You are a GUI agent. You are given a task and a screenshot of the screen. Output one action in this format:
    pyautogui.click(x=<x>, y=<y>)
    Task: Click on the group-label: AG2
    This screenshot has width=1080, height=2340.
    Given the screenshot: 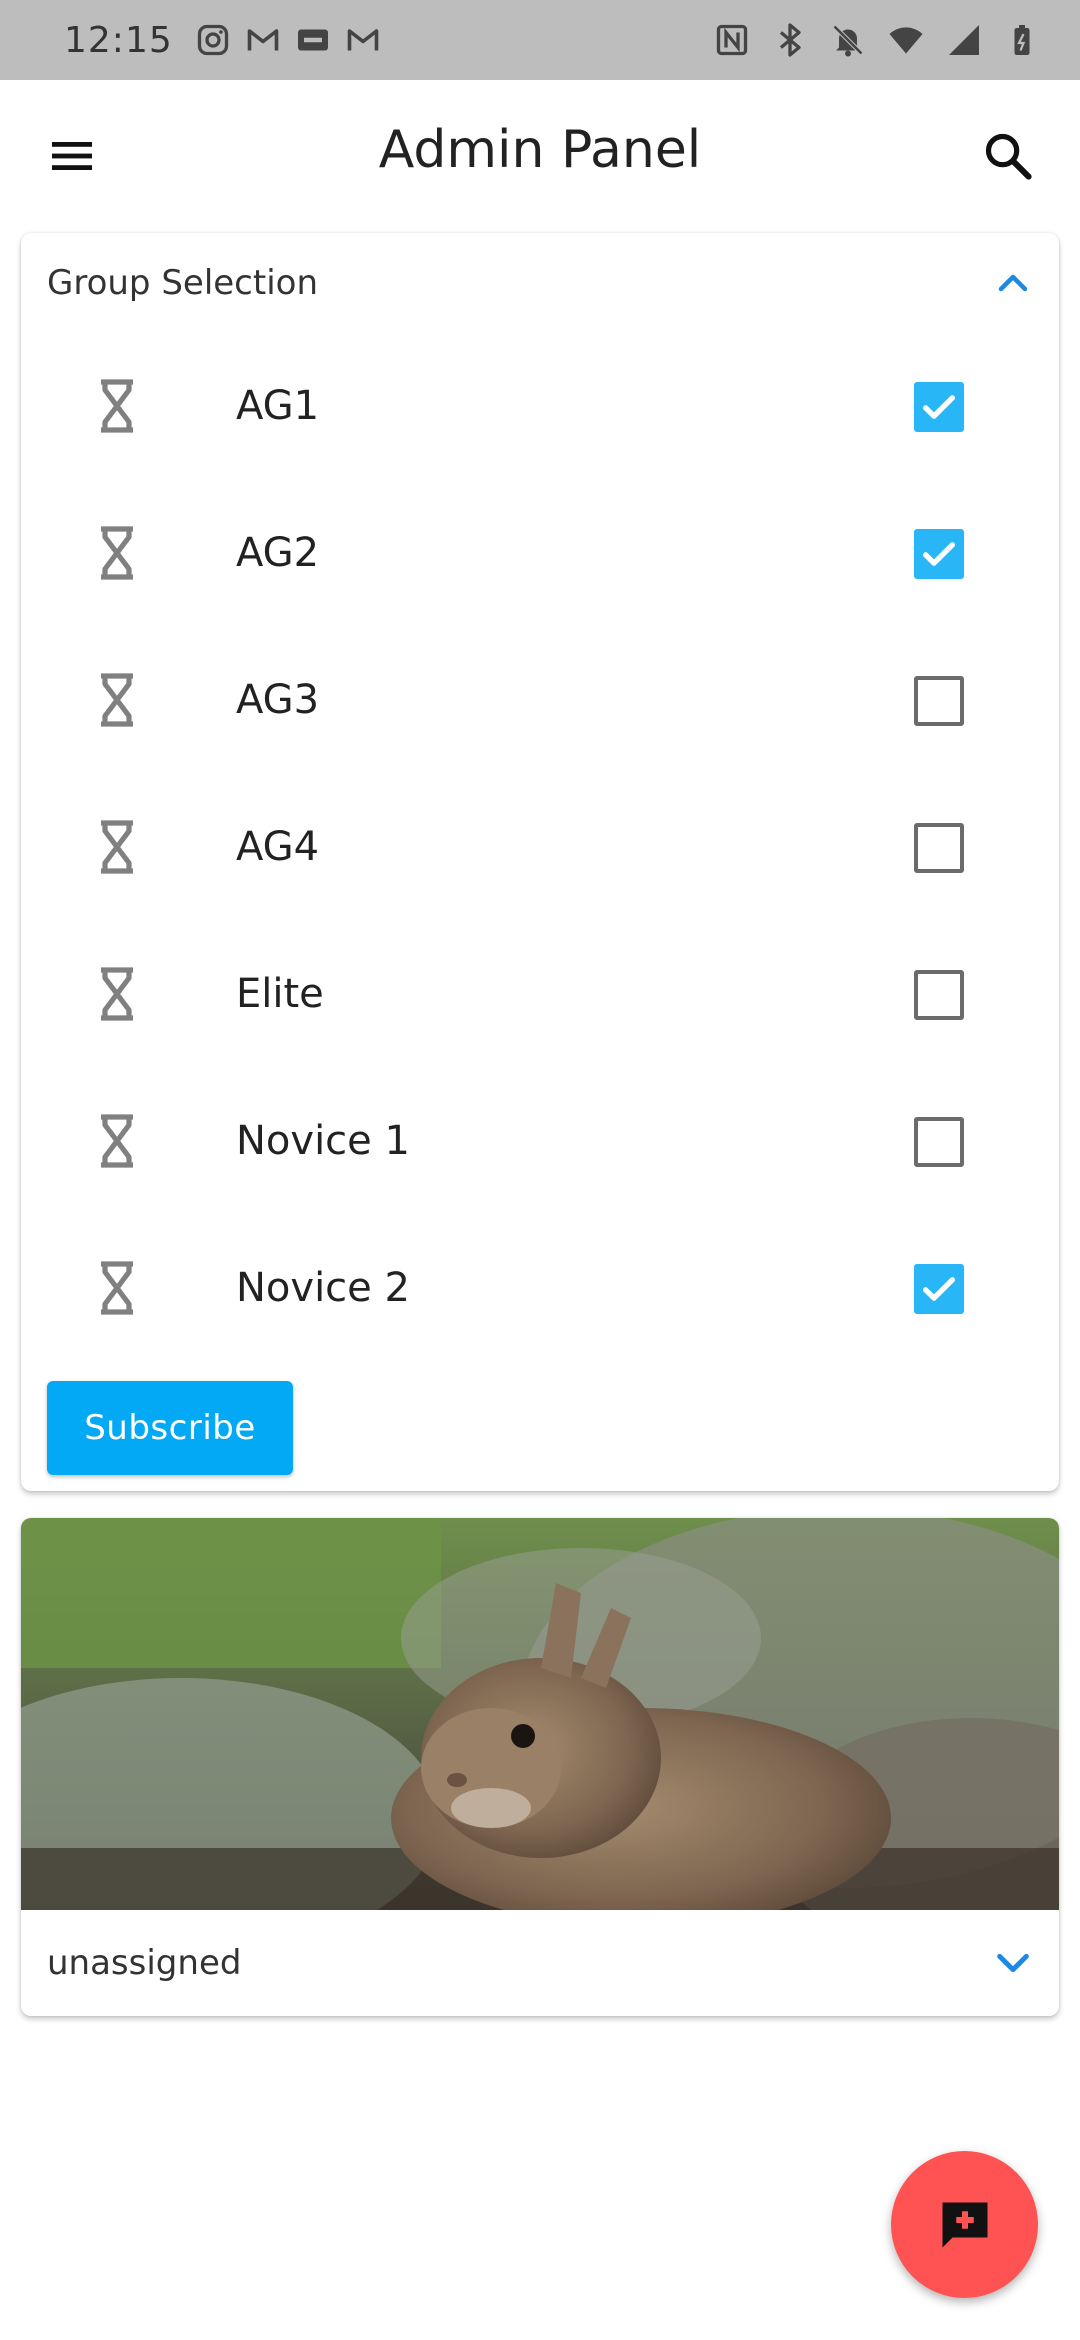 What is the action you would take?
    pyautogui.click(x=278, y=553)
    